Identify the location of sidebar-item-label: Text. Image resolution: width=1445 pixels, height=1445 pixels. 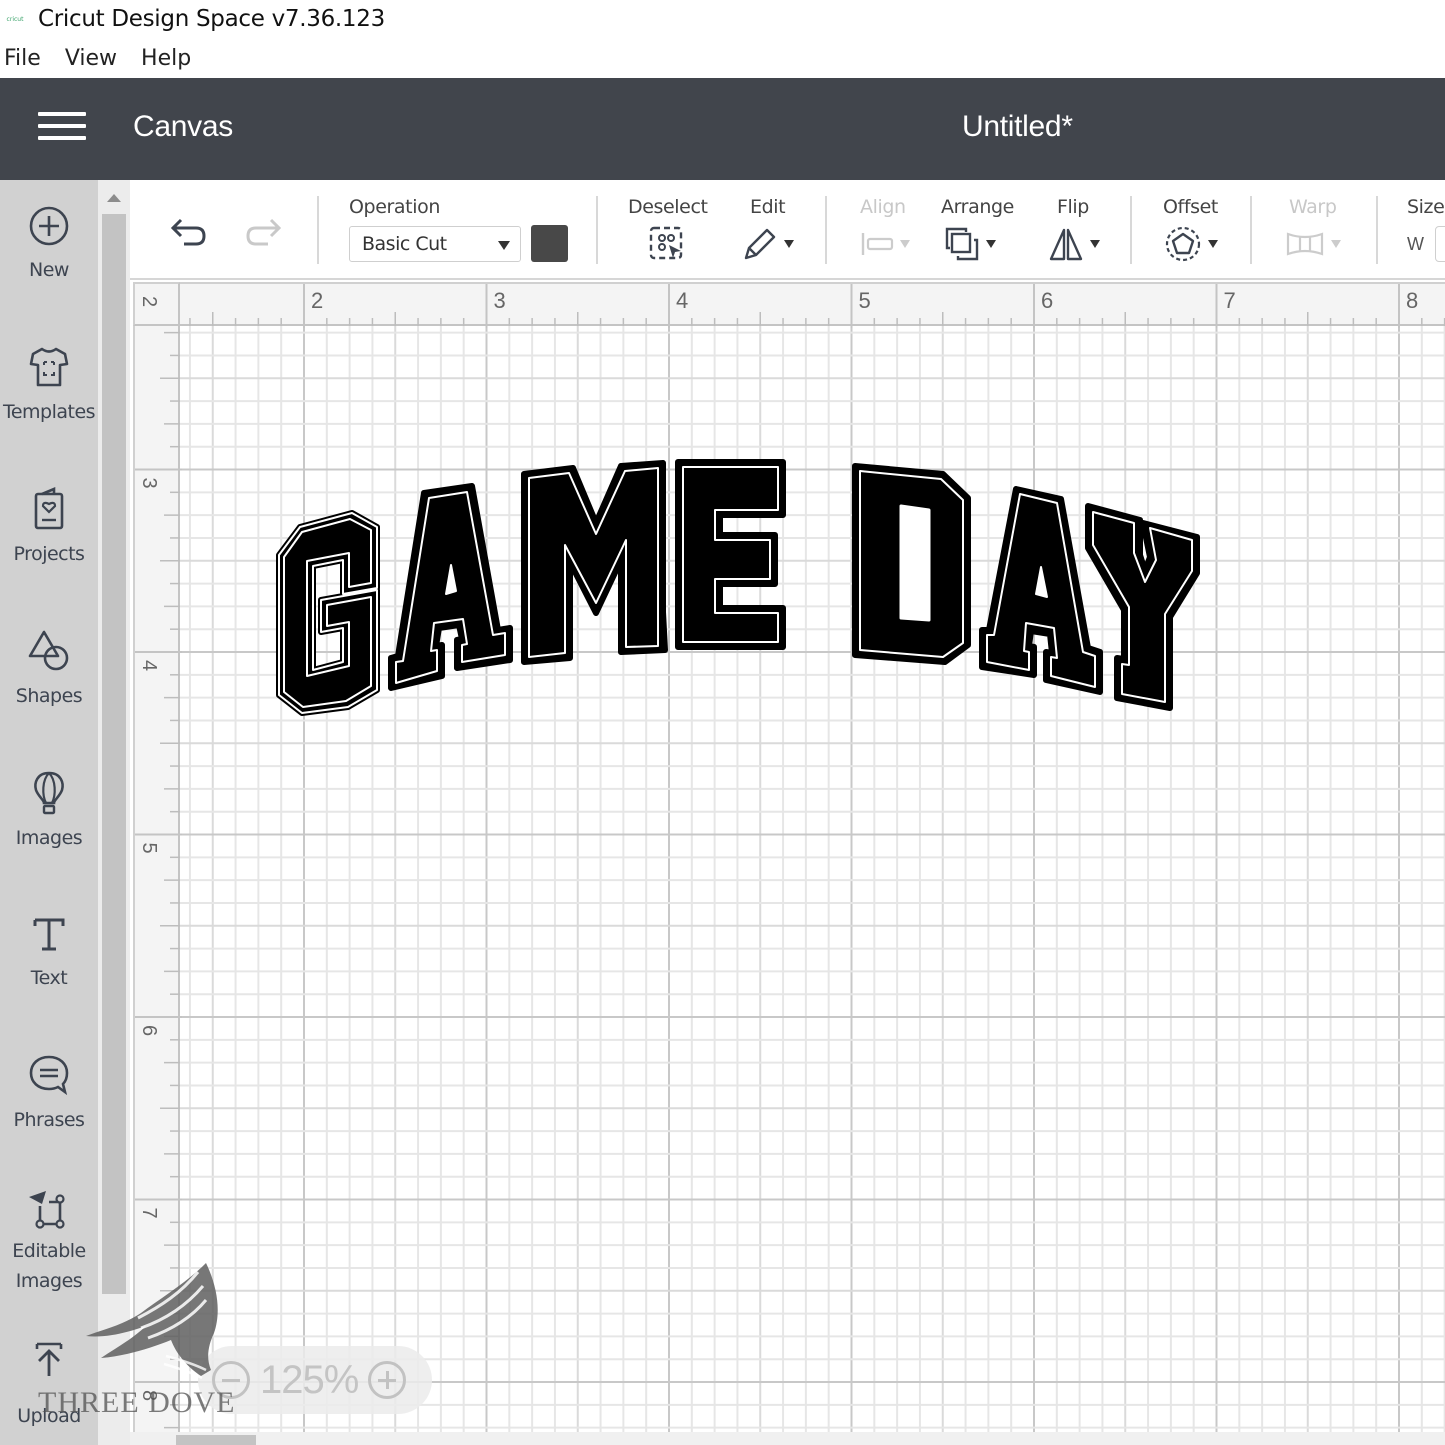
(49, 978).